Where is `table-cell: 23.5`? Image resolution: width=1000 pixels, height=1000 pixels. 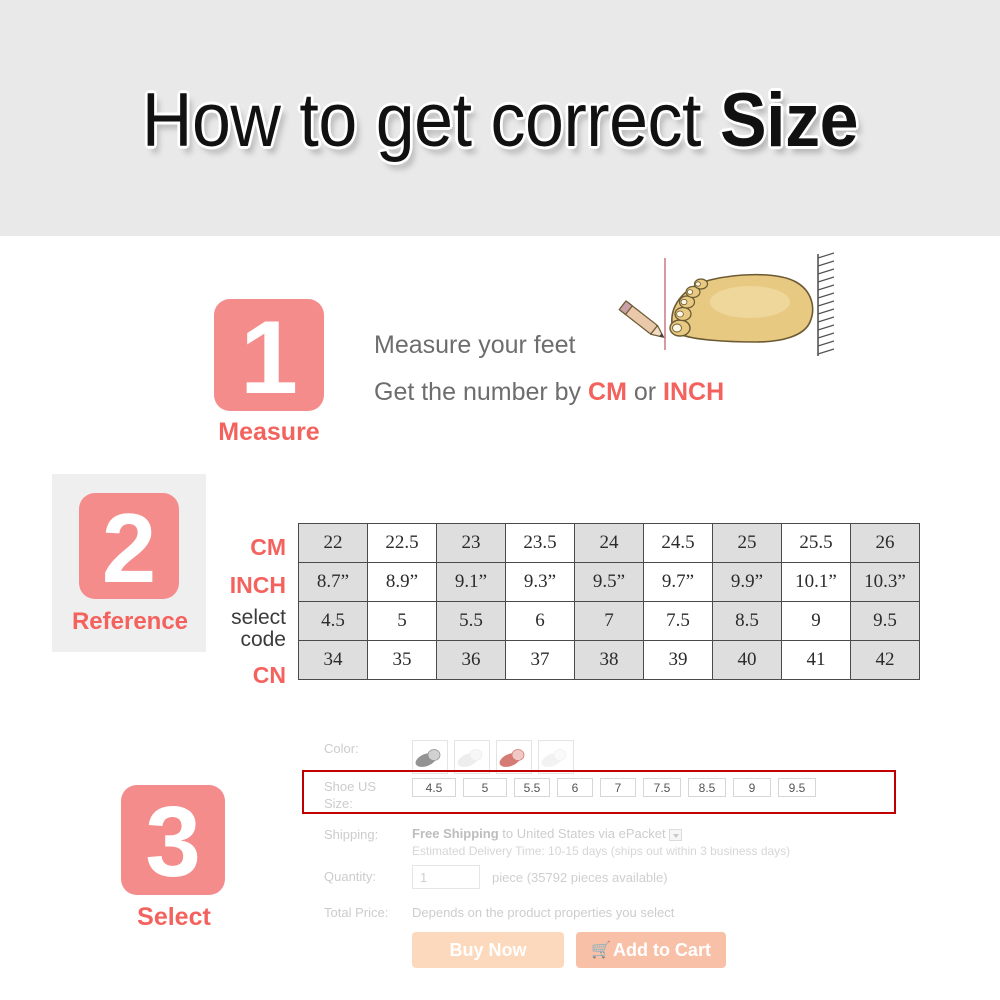 table-cell: 23.5 is located at coordinates (540, 543).